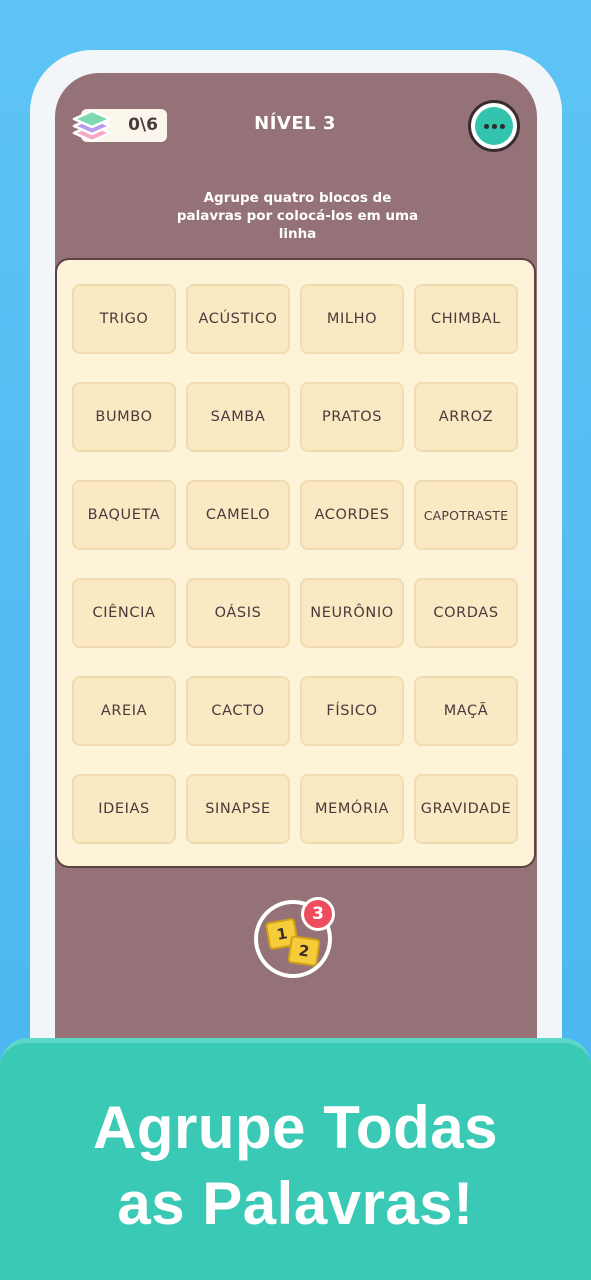 Image resolution: width=591 pixels, height=1280 pixels. I want to click on word-tile: ARROZ, so click(466, 417).